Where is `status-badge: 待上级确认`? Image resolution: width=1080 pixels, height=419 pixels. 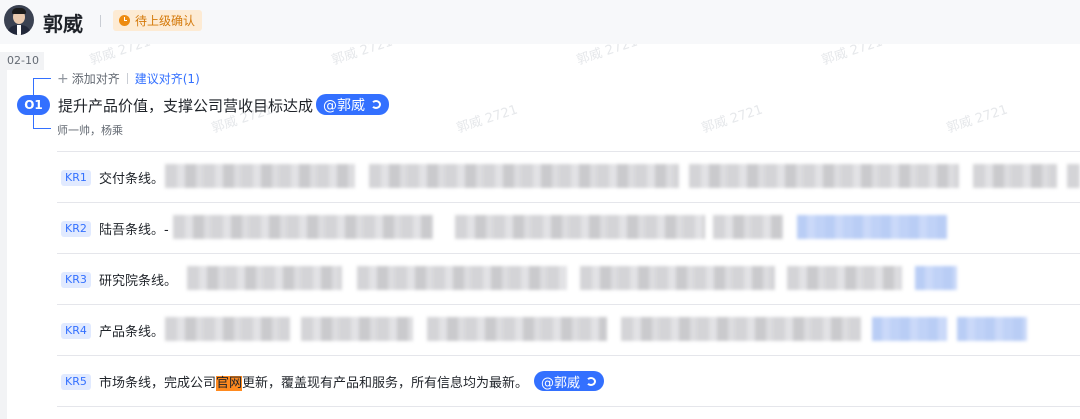
status-badge: 待上级确认 is located at coordinates (158, 20).